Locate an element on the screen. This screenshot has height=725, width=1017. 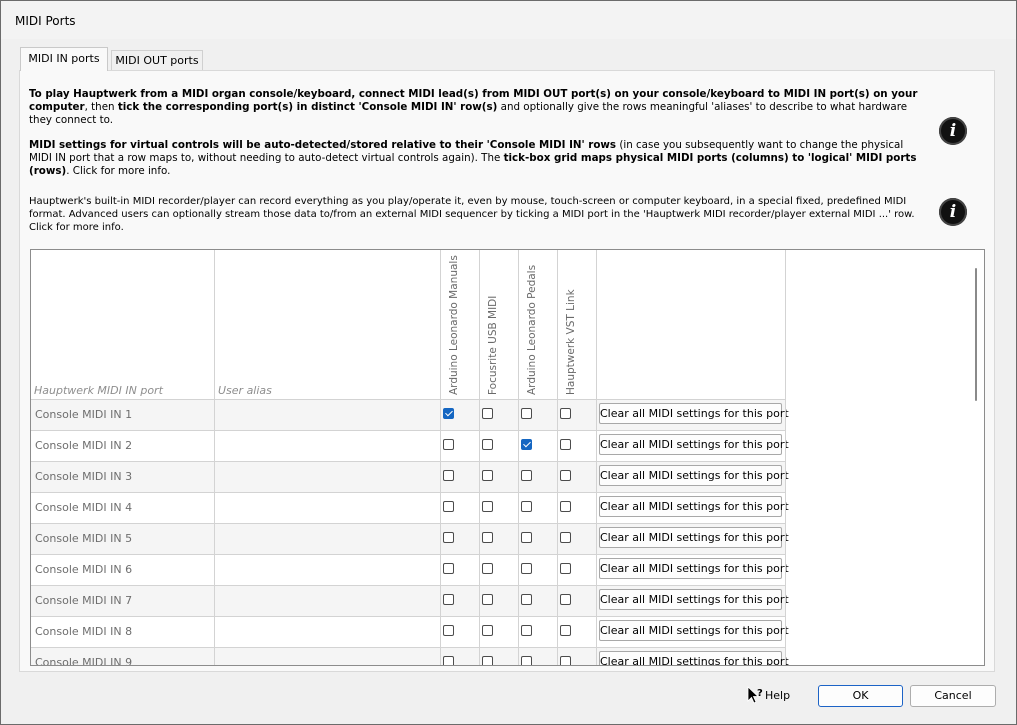
window-title: MIDI Ports is located at coordinates (45, 21).